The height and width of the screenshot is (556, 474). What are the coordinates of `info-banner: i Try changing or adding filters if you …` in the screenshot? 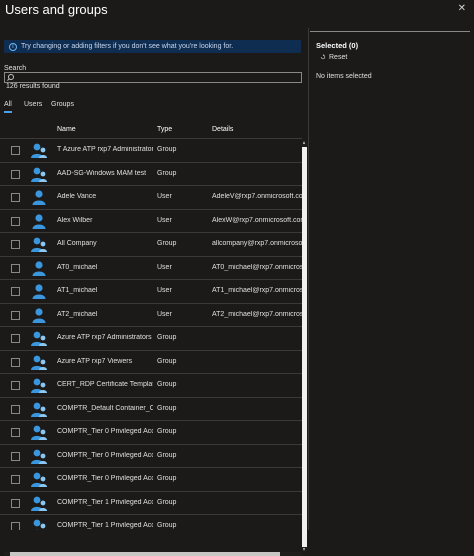 It's located at (152, 46).